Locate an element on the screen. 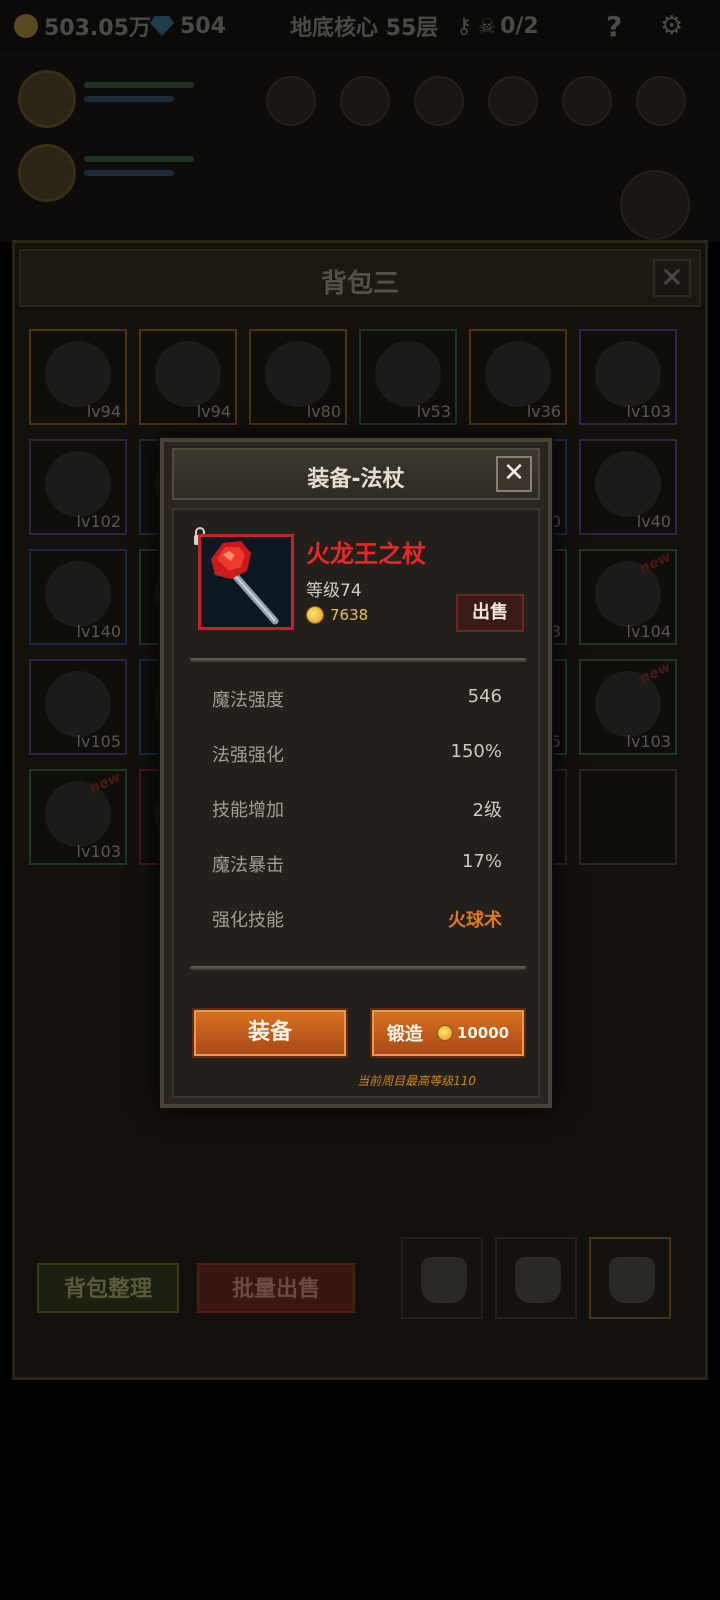 Image resolution: width=720 pixels, height=1600 pixels. inventory-slot: lv40 is located at coordinates (628, 487).